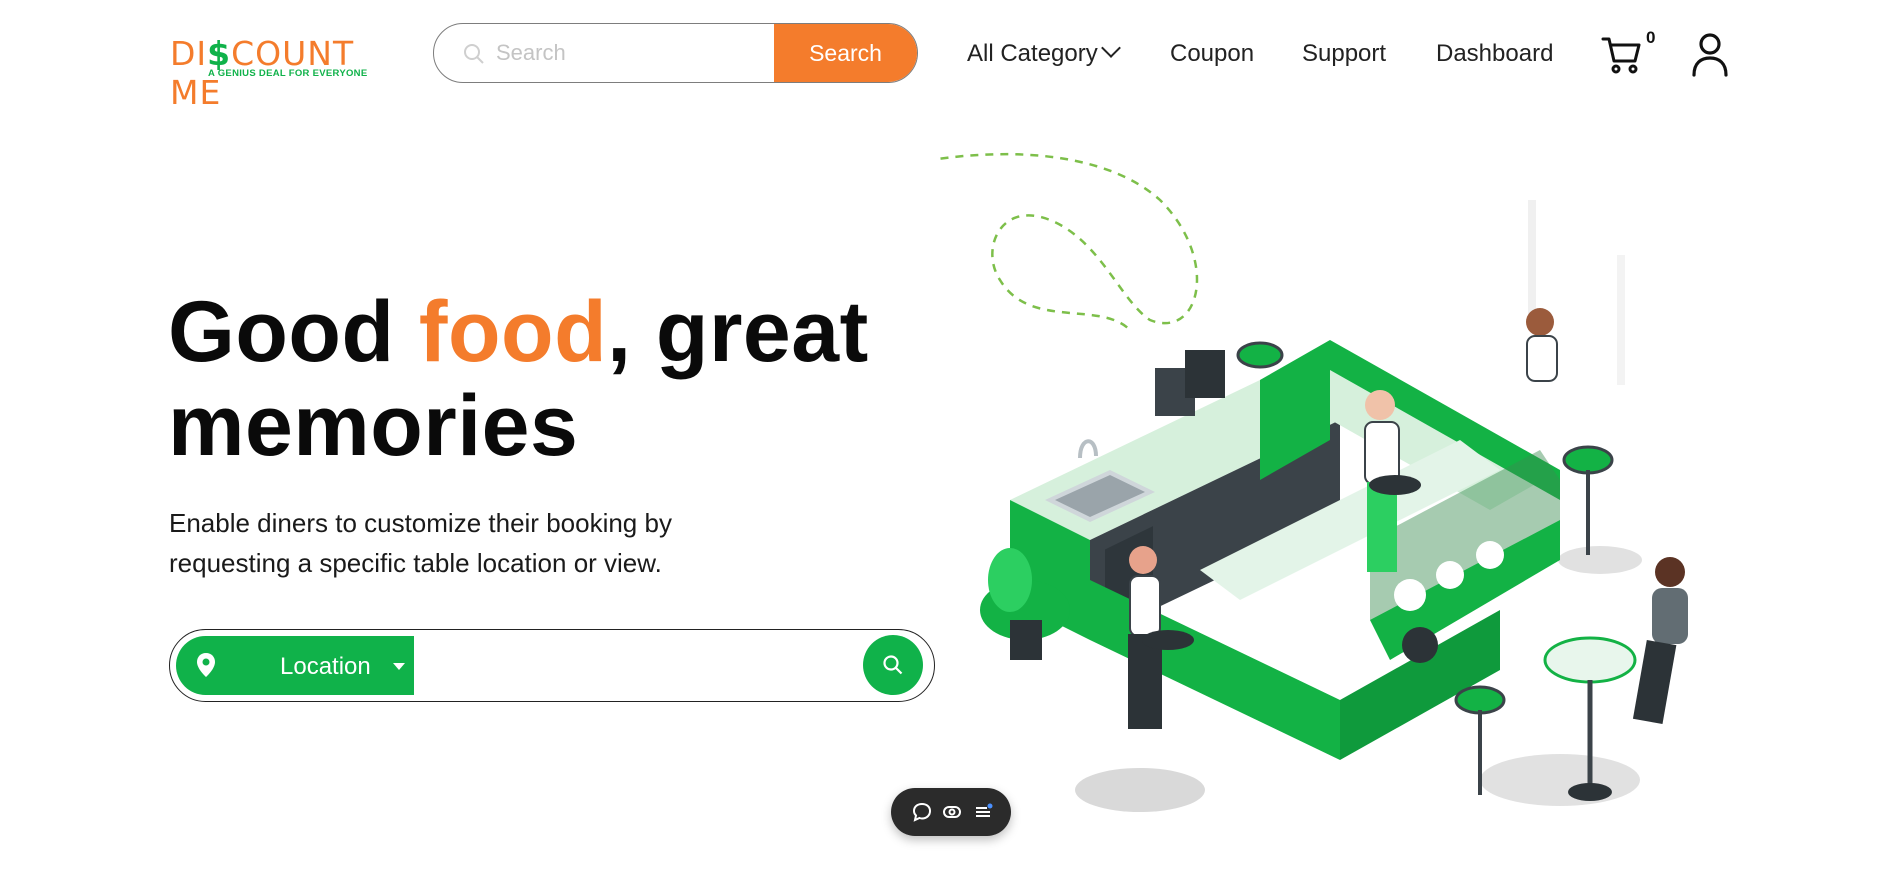  I want to click on brand-logo: DI$COUNT ME A GENIUS DEAL FOR EVERYONE, so click(277, 68).